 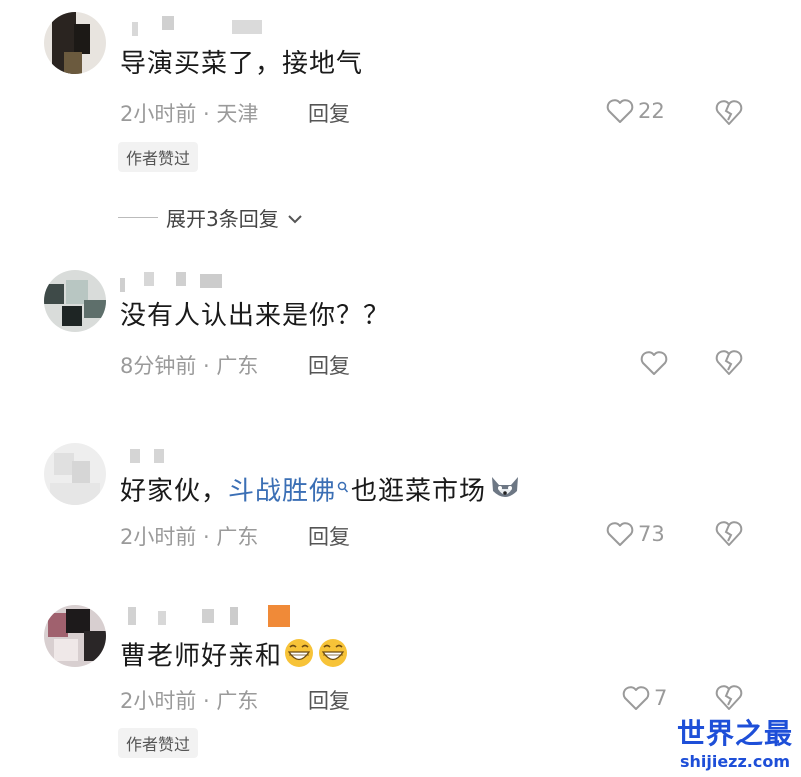 I want to click on comment-text-start: 好家伙，, so click(x=174, y=491).